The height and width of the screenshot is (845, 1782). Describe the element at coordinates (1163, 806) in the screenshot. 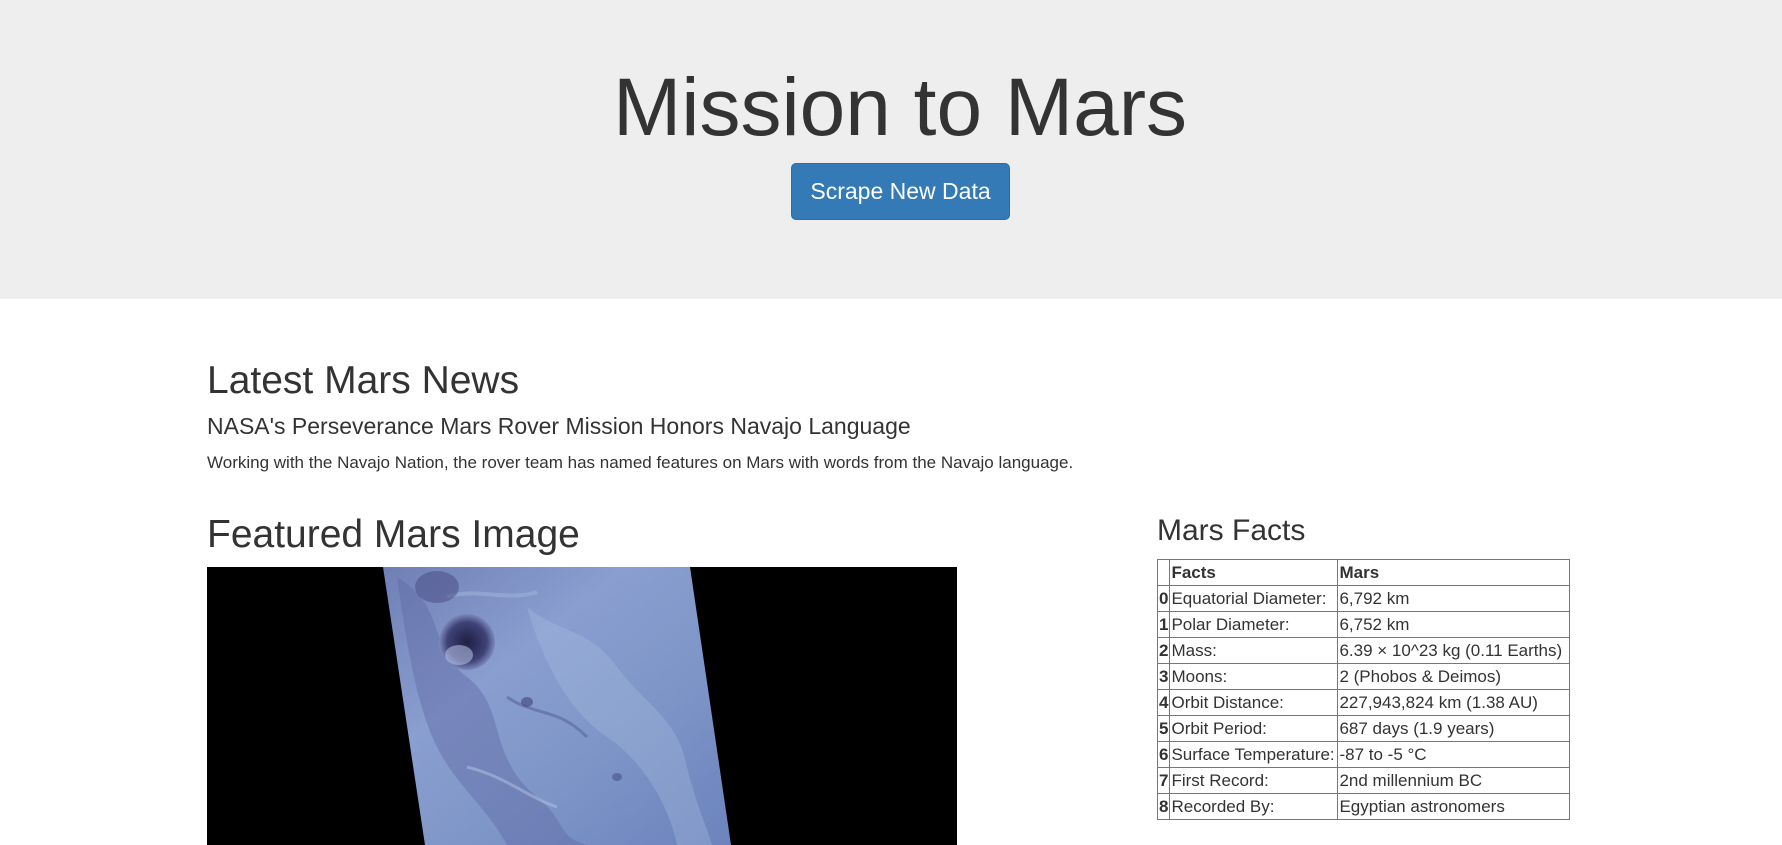

I see `row-index: 8` at that location.